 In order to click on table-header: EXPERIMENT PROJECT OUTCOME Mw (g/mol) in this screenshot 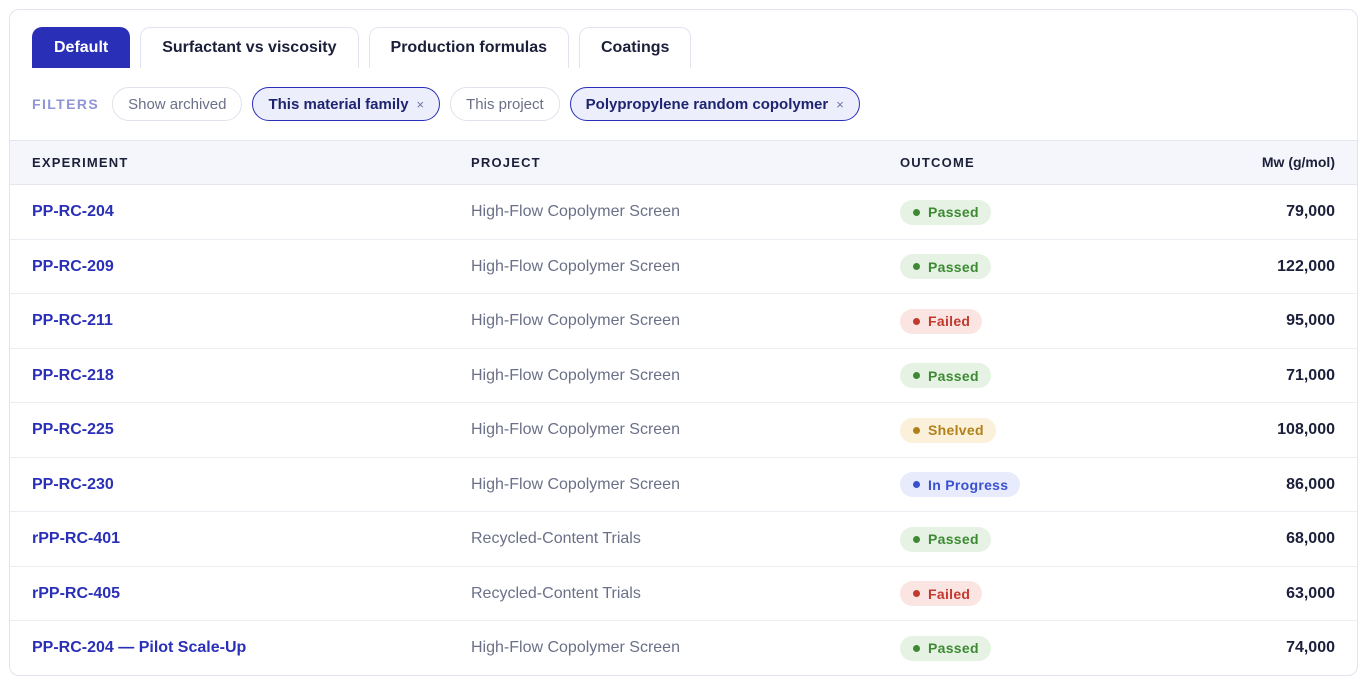, I will do `click(683, 162)`.